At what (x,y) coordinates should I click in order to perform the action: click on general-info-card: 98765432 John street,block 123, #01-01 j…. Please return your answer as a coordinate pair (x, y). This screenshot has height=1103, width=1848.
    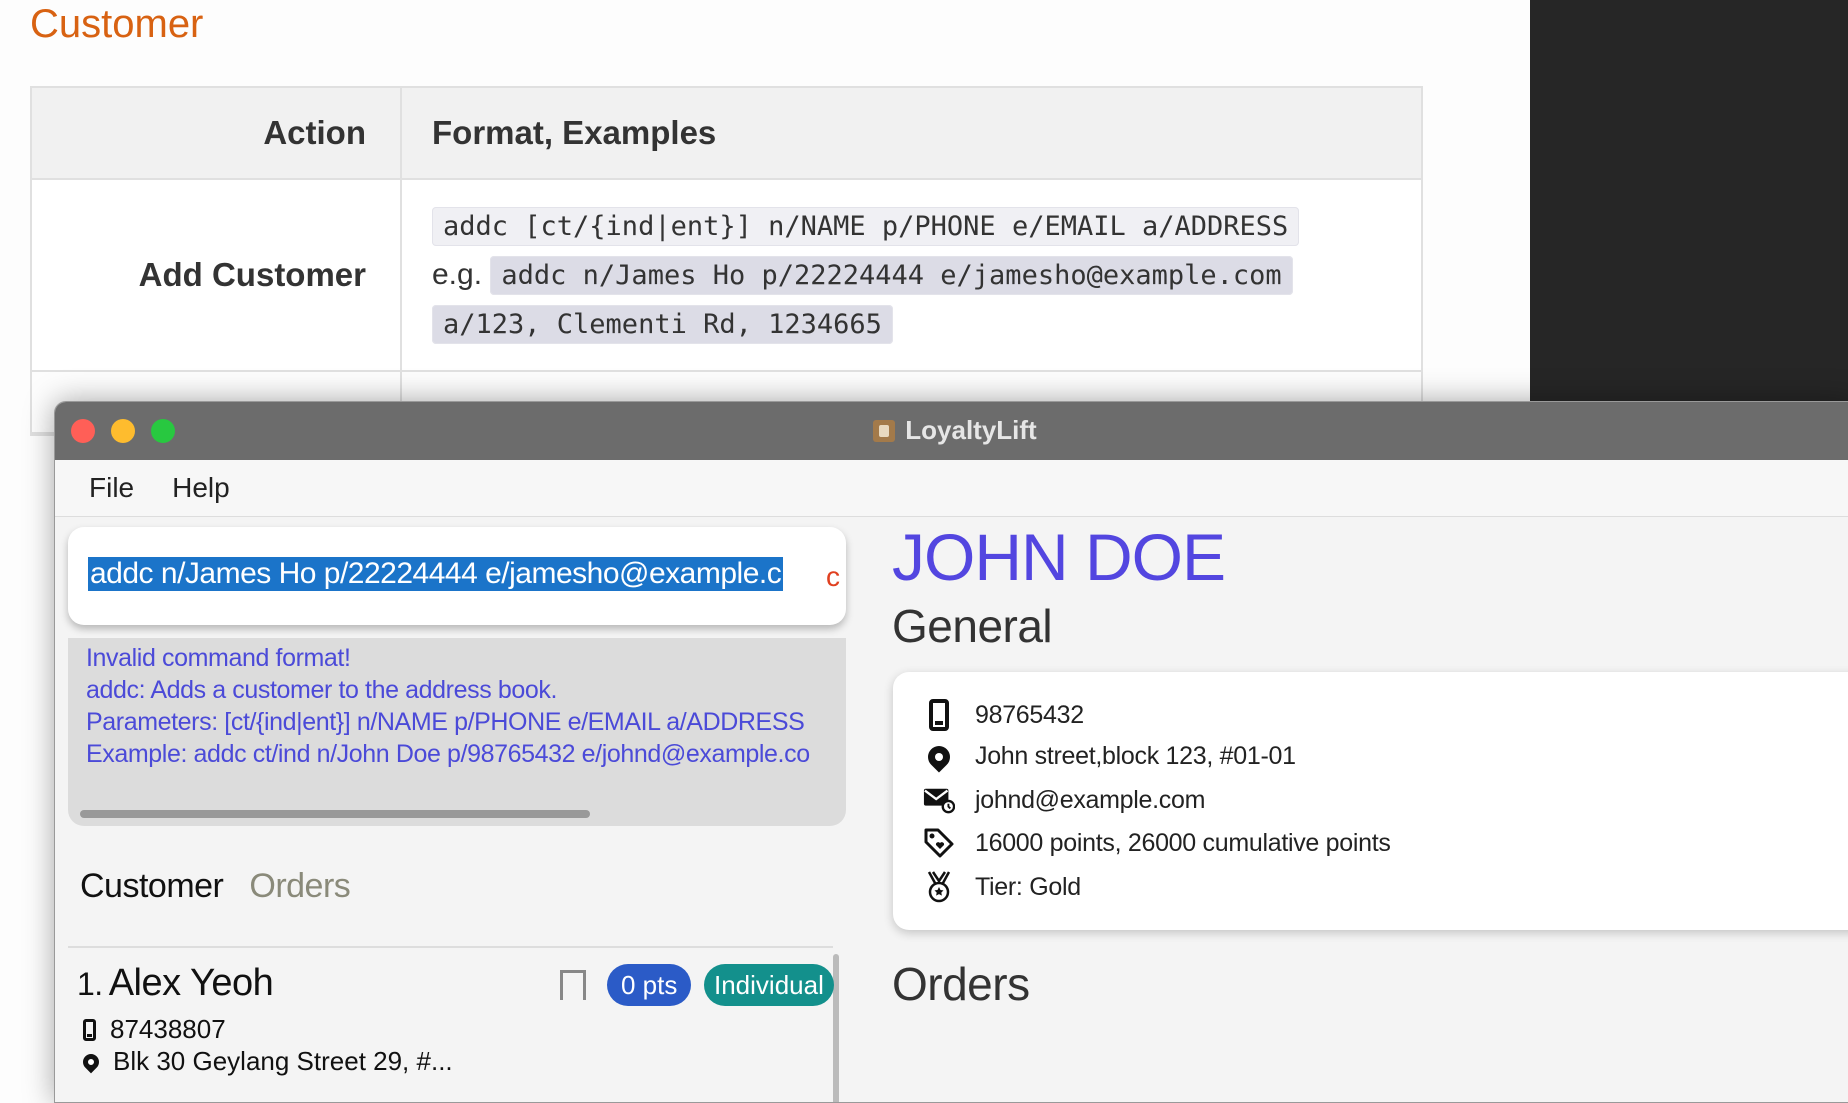
    Looking at the image, I should click on (1370, 801).